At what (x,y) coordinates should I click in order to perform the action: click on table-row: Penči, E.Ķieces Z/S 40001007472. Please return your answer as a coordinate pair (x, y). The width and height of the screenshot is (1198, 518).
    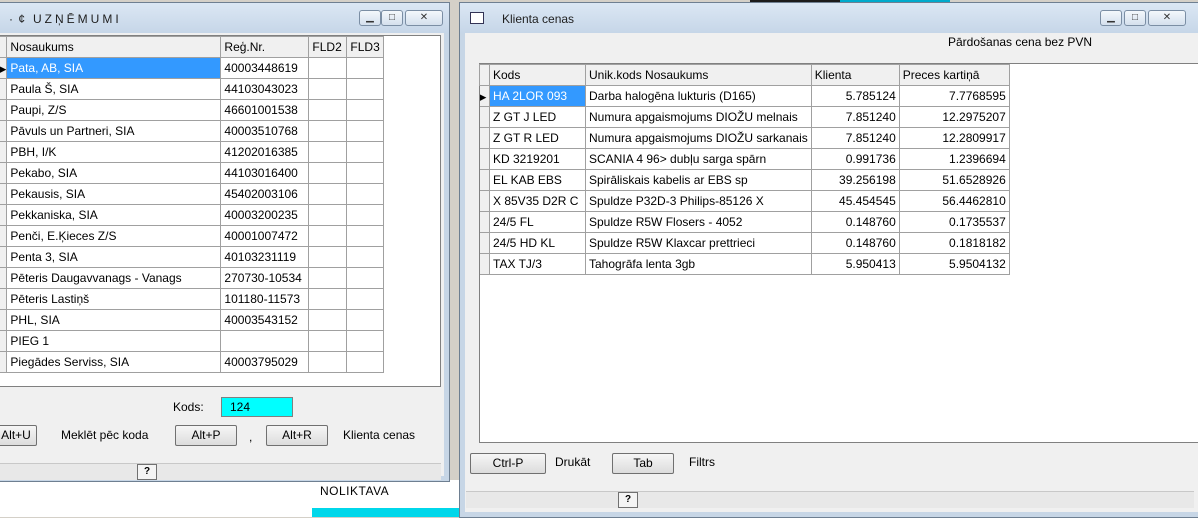
    Looking at the image, I should click on (192, 236).